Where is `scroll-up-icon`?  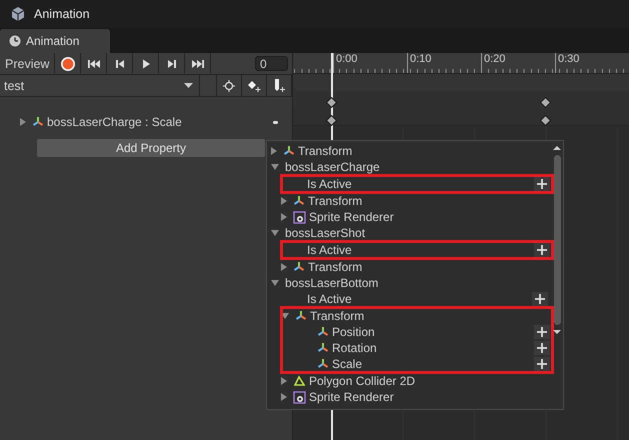 scroll-up-icon is located at coordinates (557, 148).